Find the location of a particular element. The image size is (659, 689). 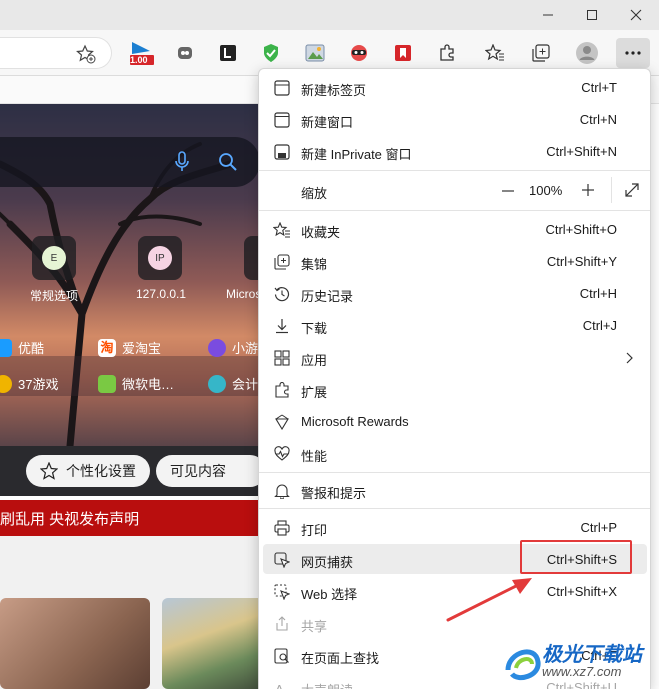

menu-alerts: 警报和提示 is located at coordinates (455, 490).